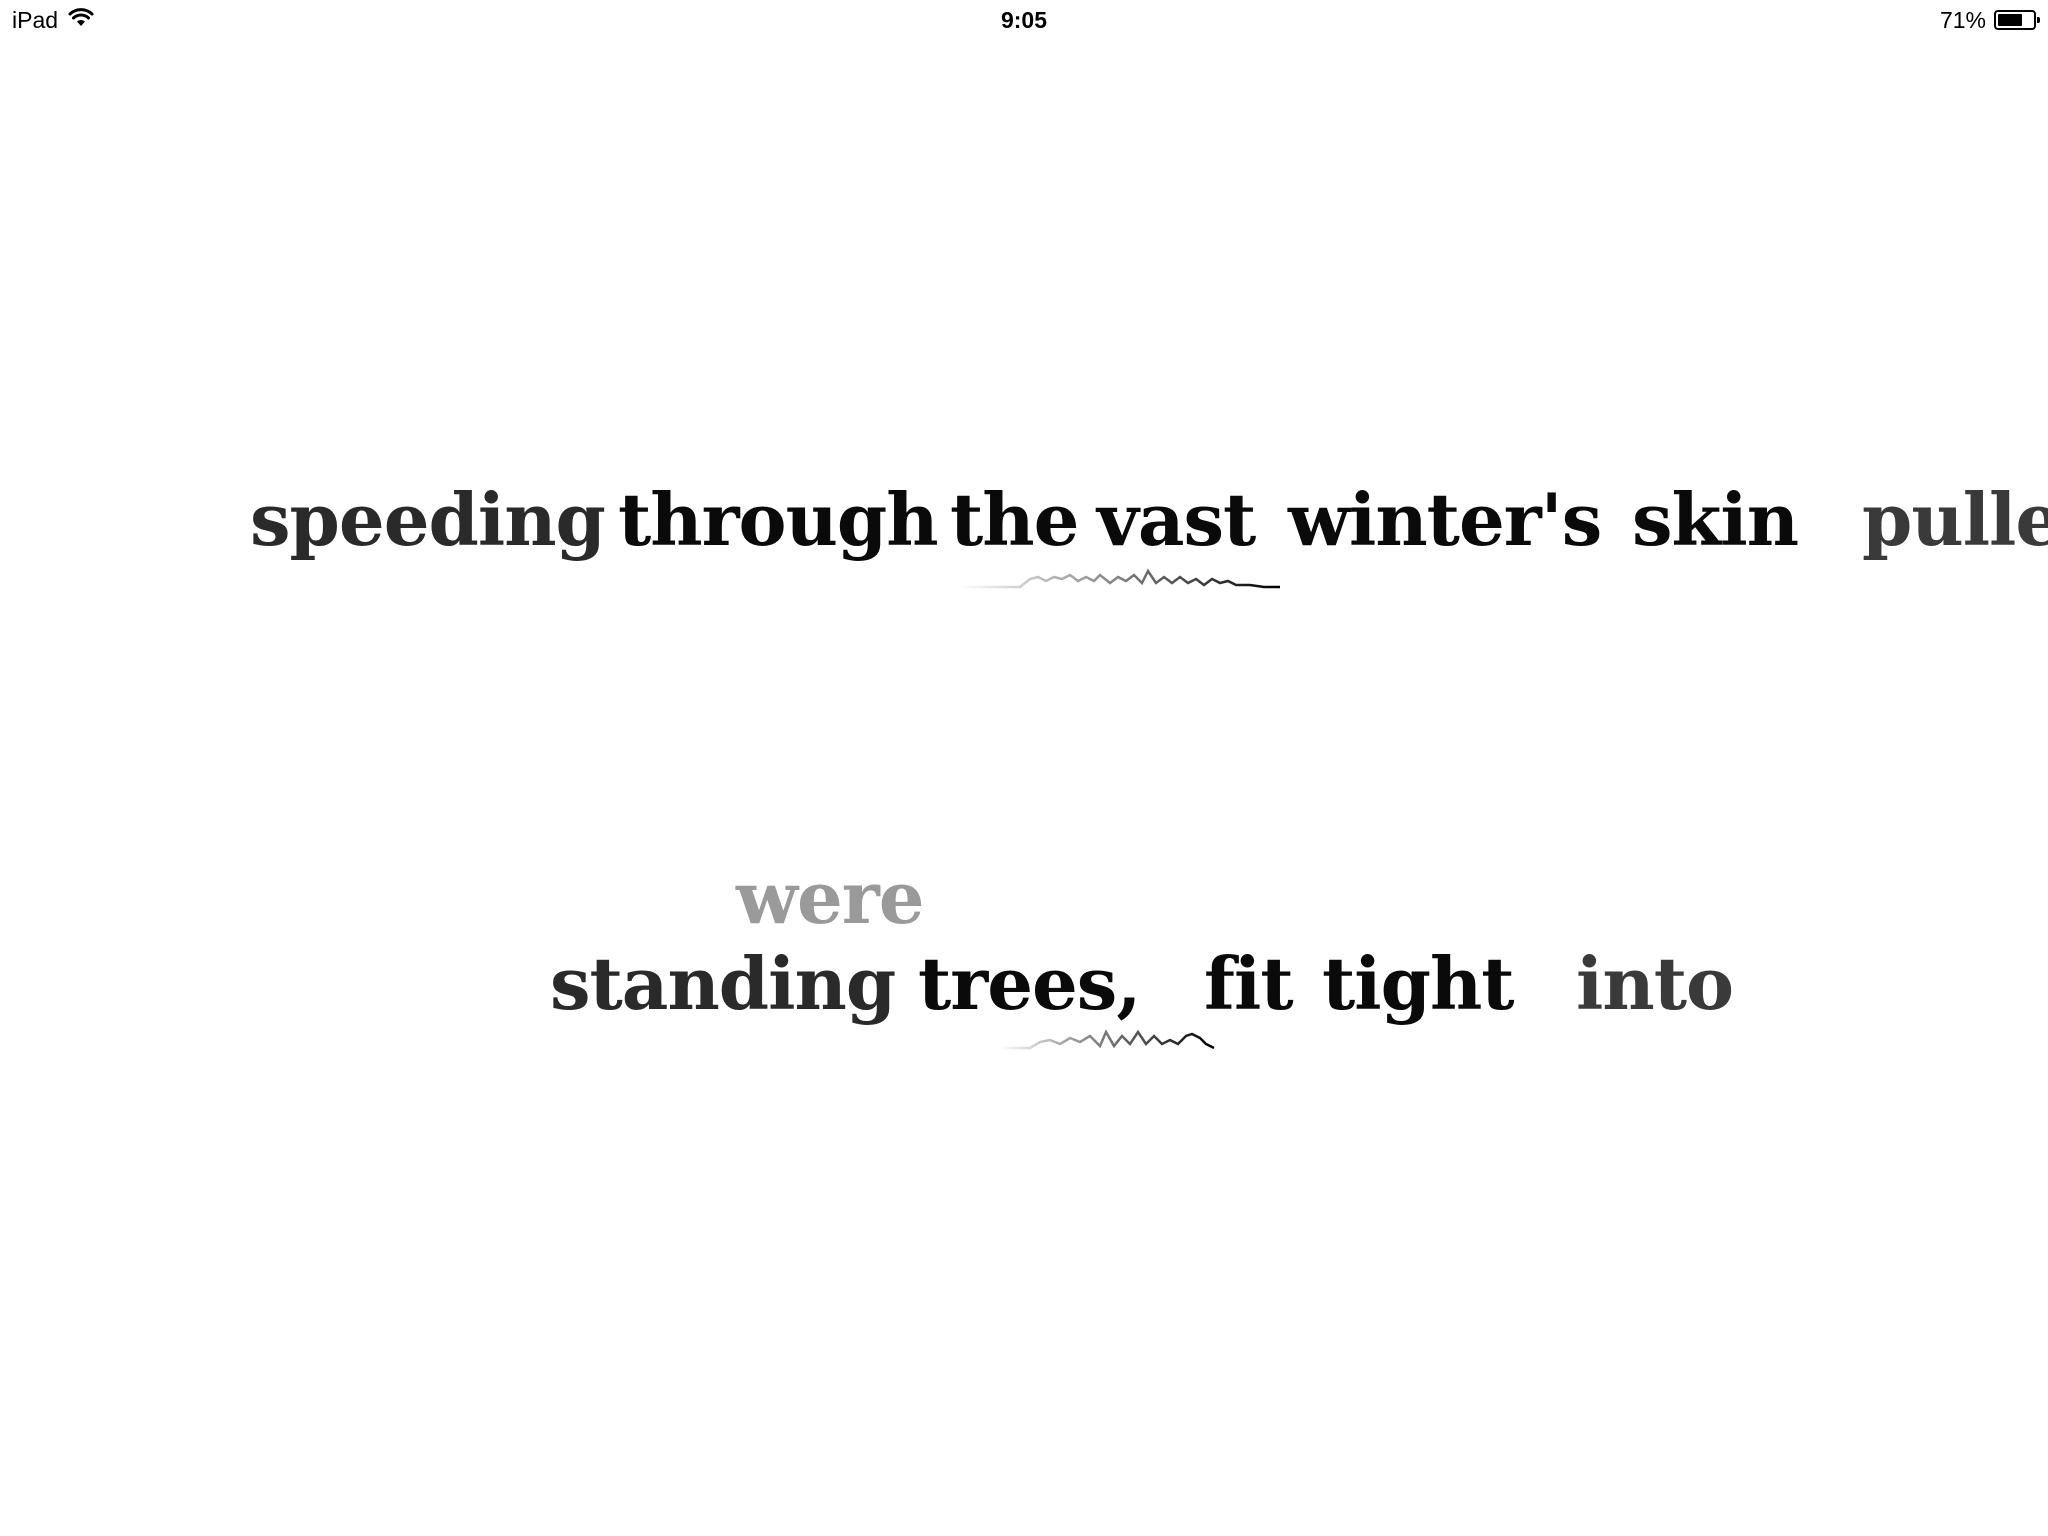  I want to click on status-bar: iPad 9:05 71%, so click(1024, 20).